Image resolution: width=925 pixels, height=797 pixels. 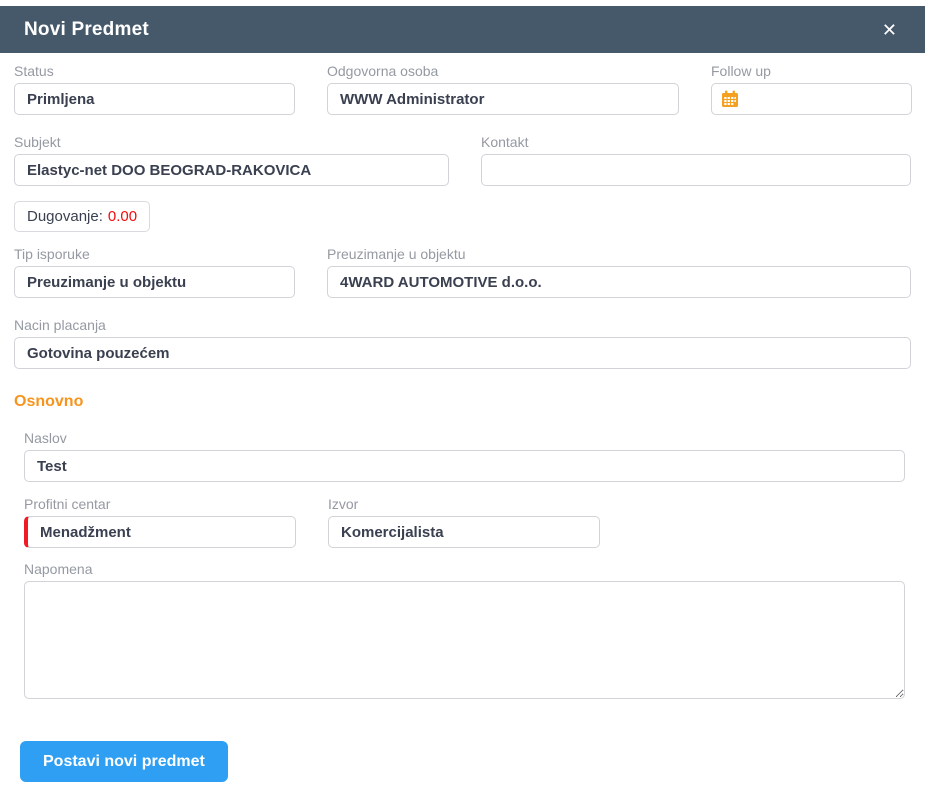 I want to click on row-nacin-placanja: Nacin placanja, so click(x=462, y=343).